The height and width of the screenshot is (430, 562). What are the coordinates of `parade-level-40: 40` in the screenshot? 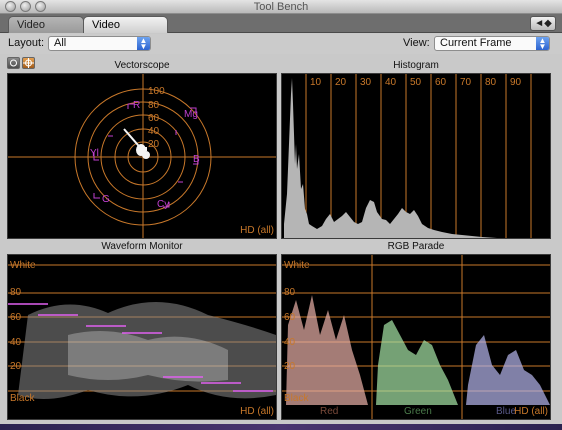 It's located at (290, 342).